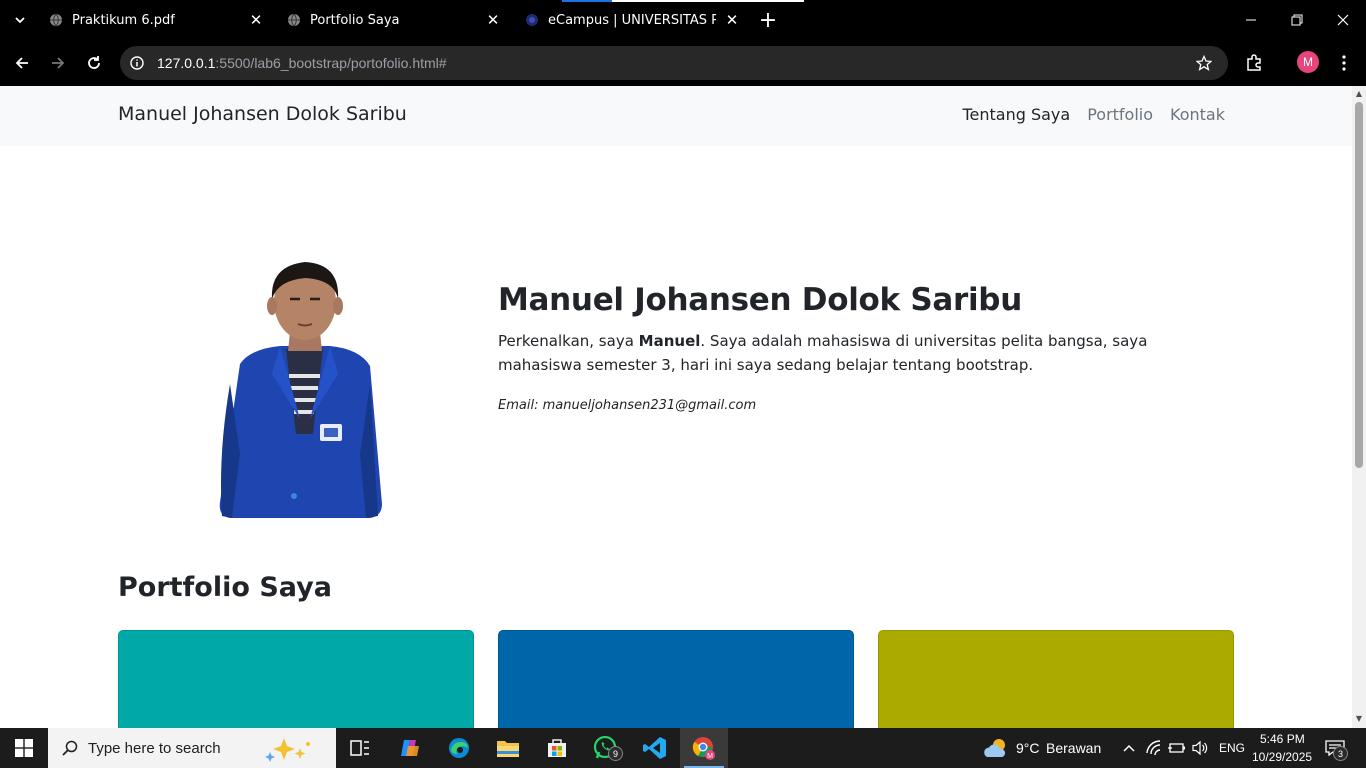  I want to click on task-view-icon, so click(359, 748).